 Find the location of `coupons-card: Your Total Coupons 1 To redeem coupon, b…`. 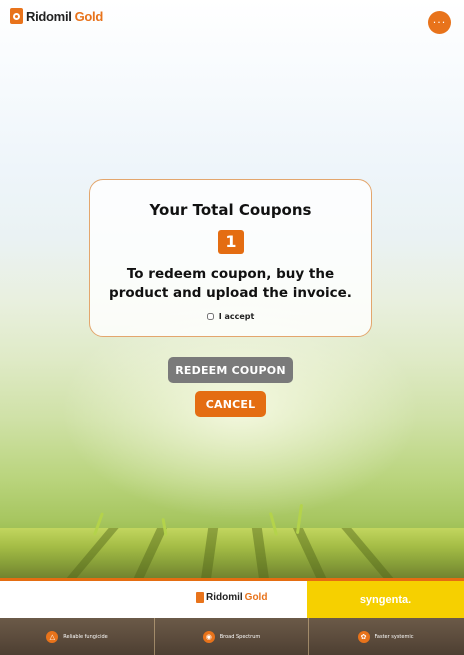

coupons-card: Your Total Coupons 1 To redeem coupon, b… is located at coordinates (230, 258).